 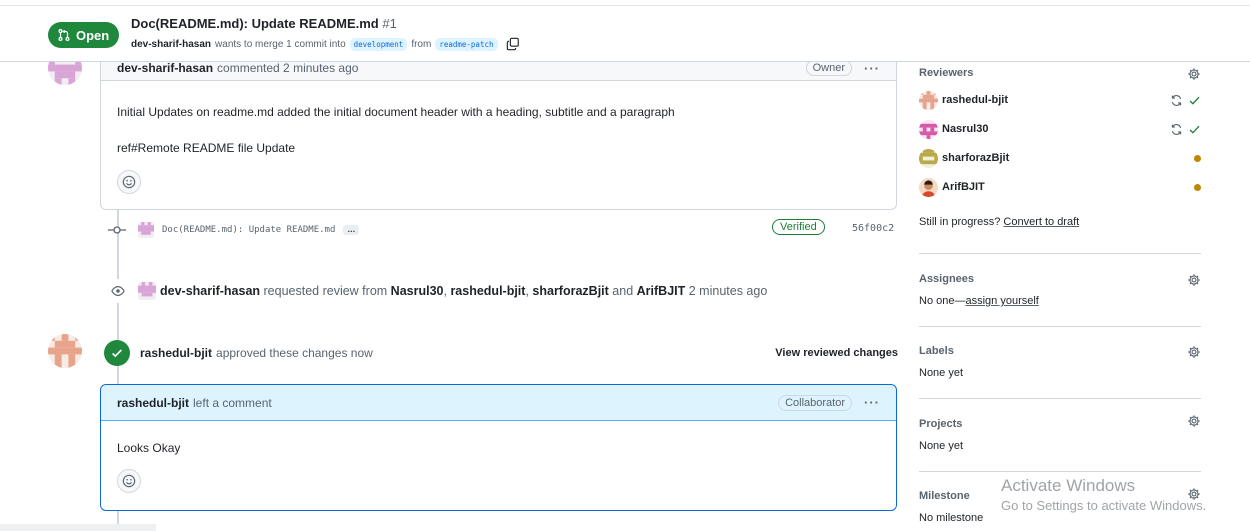 I want to click on reviewers-heading: Reviewers, so click(x=1060, y=73).